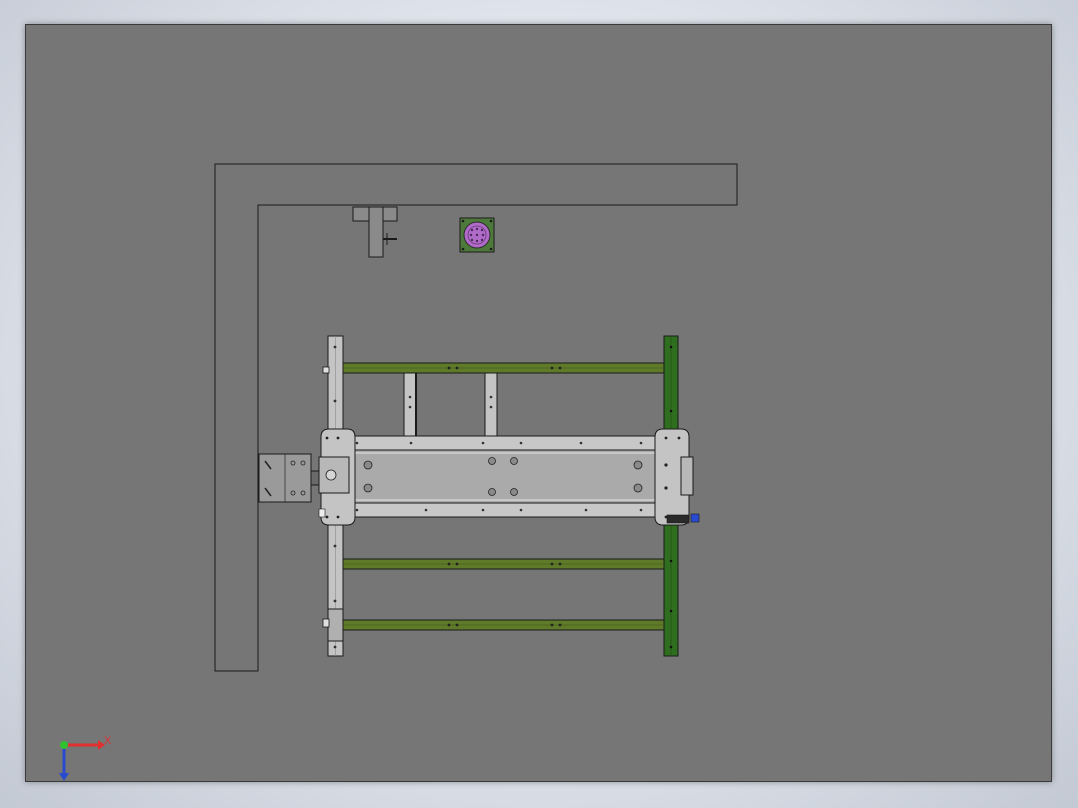  What do you see at coordinates (337, 477) in the screenshot?
I see `left-end-plate` at bounding box center [337, 477].